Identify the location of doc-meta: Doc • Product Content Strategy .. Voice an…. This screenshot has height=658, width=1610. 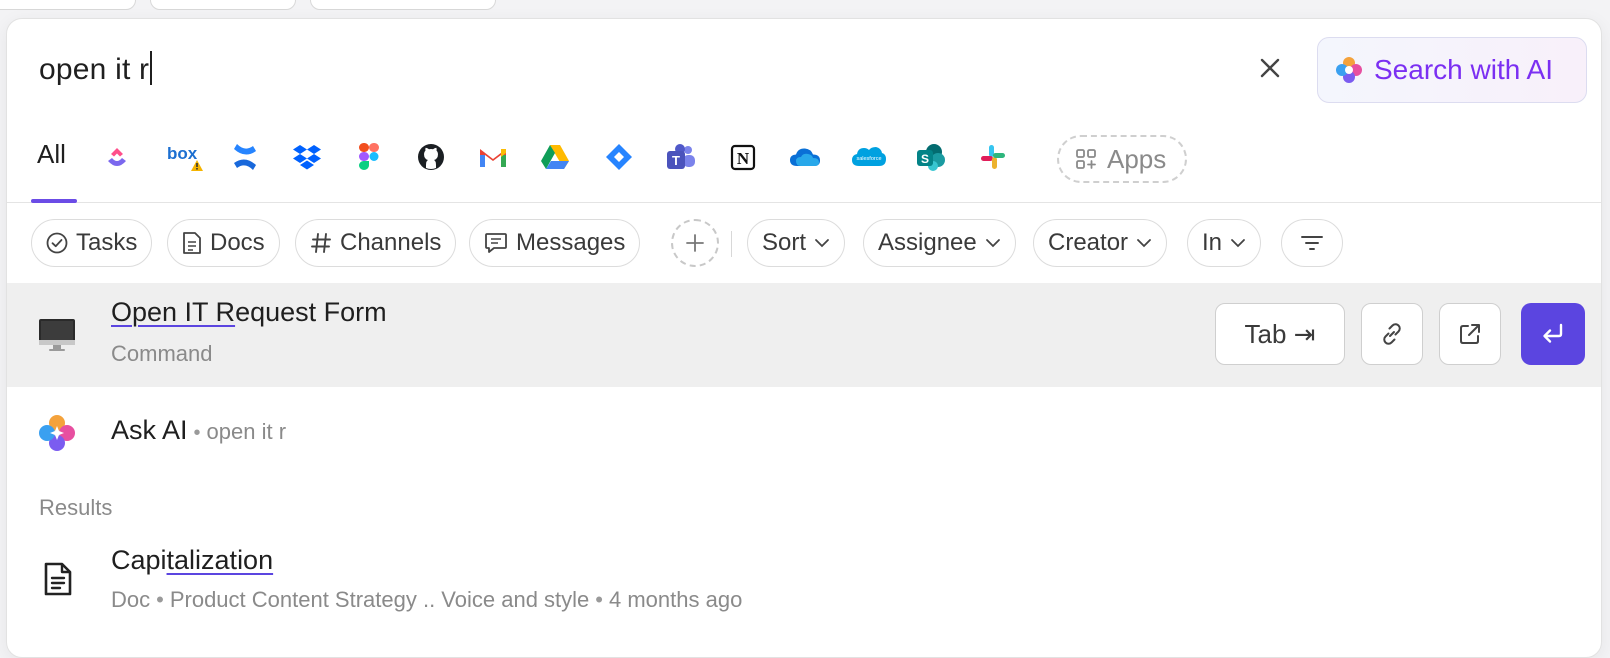
(426, 600).